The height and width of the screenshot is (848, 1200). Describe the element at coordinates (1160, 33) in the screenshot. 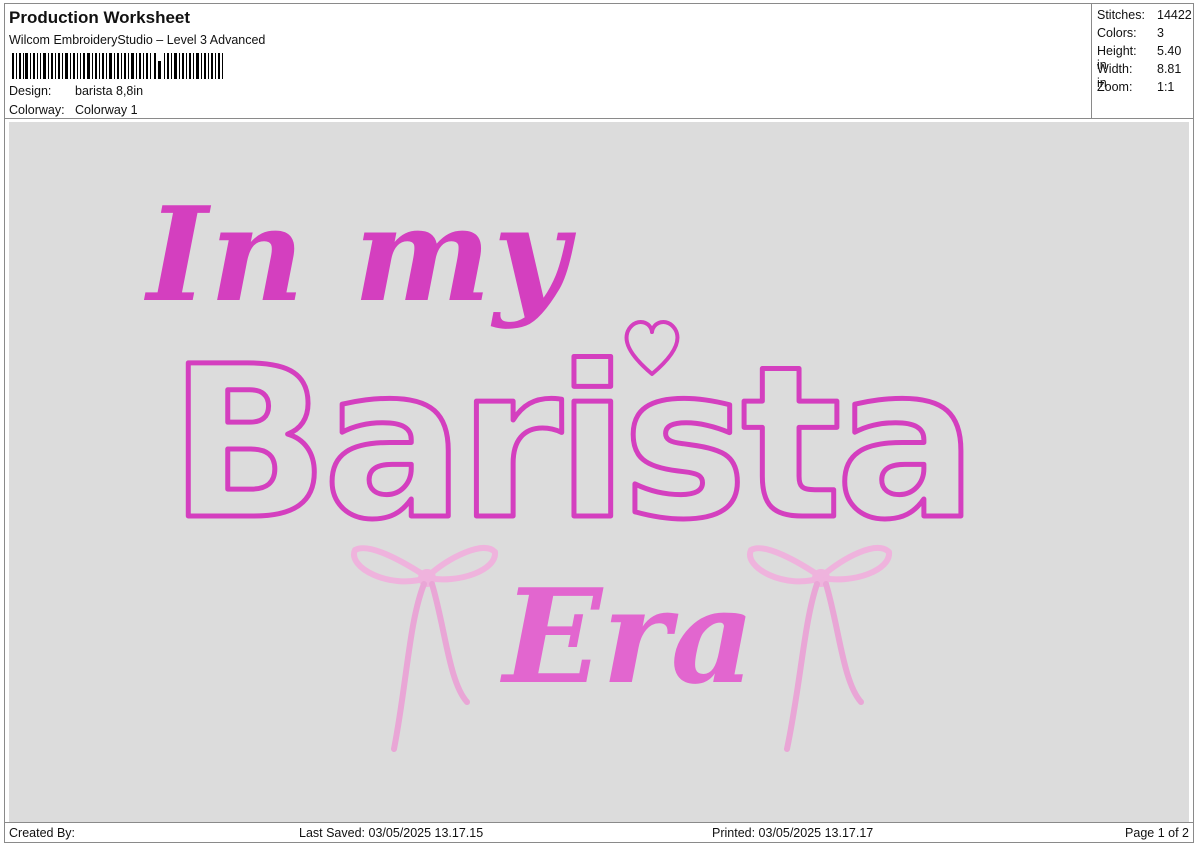

I see `colors-value: 3` at that location.